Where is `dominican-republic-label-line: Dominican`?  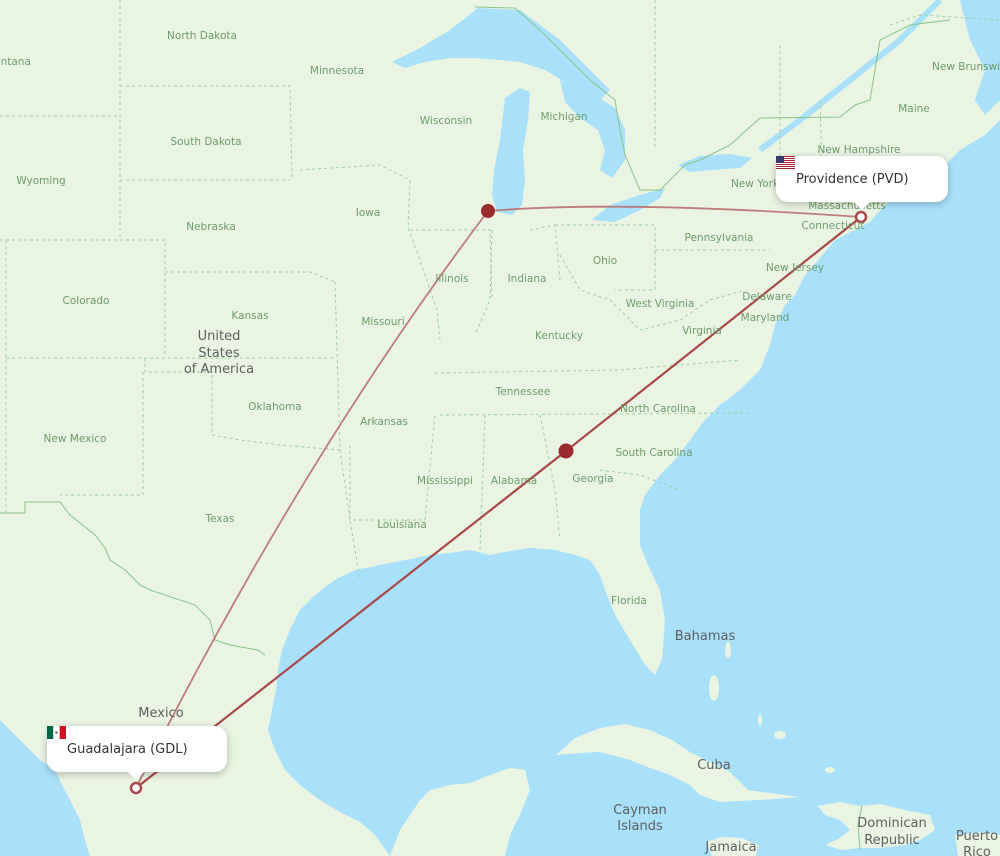 dominican-republic-label-line: Dominican is located at coordinates (891, 823).